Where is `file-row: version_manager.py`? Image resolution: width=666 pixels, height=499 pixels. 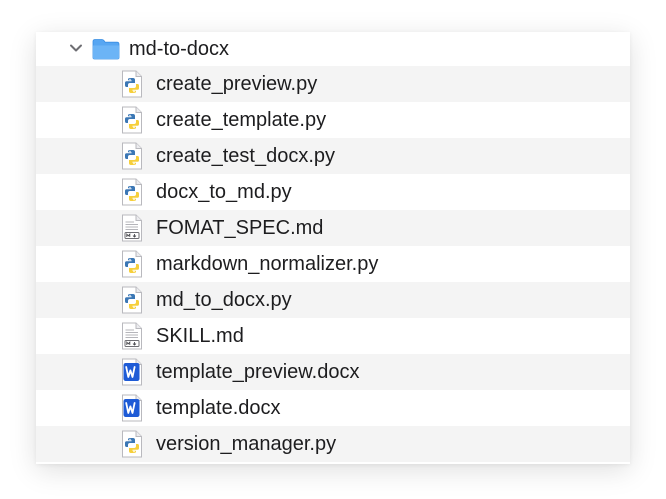
file-row: version_manager.py is located at coordinates (333, 444).